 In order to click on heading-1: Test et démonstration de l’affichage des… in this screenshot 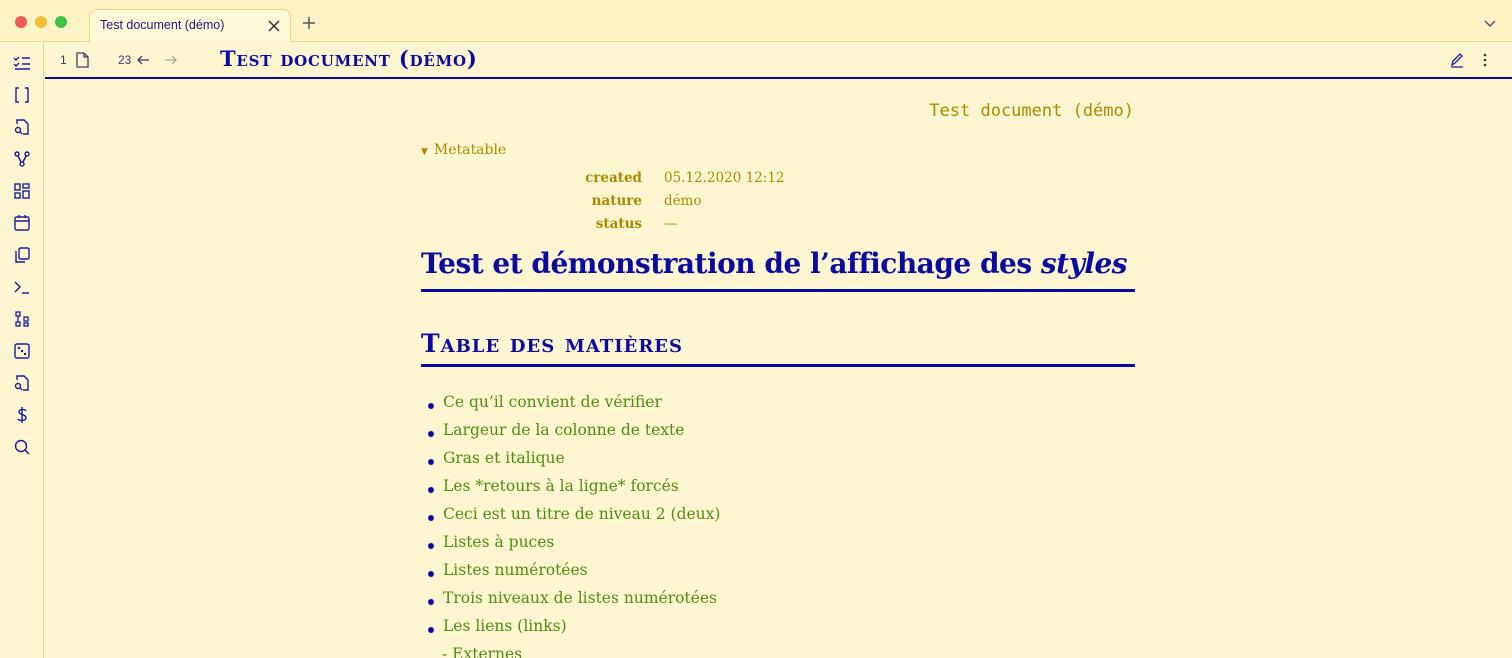, I will do `click(778, 269)`.